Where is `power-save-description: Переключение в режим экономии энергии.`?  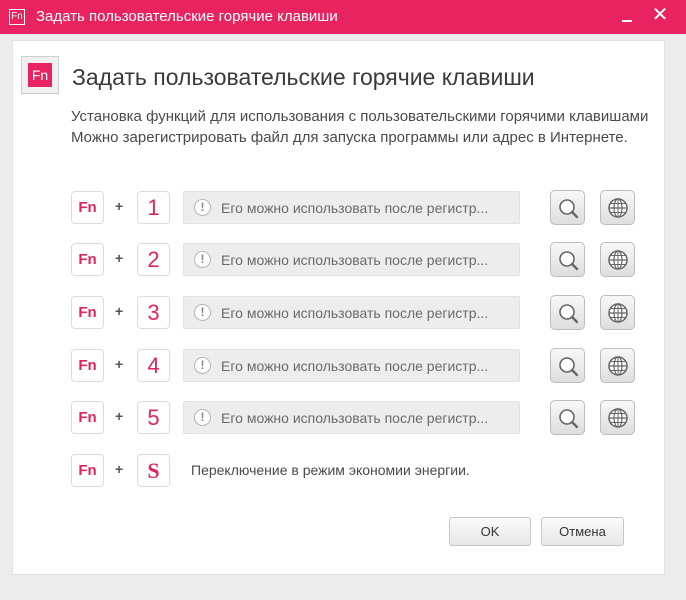
power-save-description: Переключение в режим экономии энергии. is located at coordinates (330, 470).